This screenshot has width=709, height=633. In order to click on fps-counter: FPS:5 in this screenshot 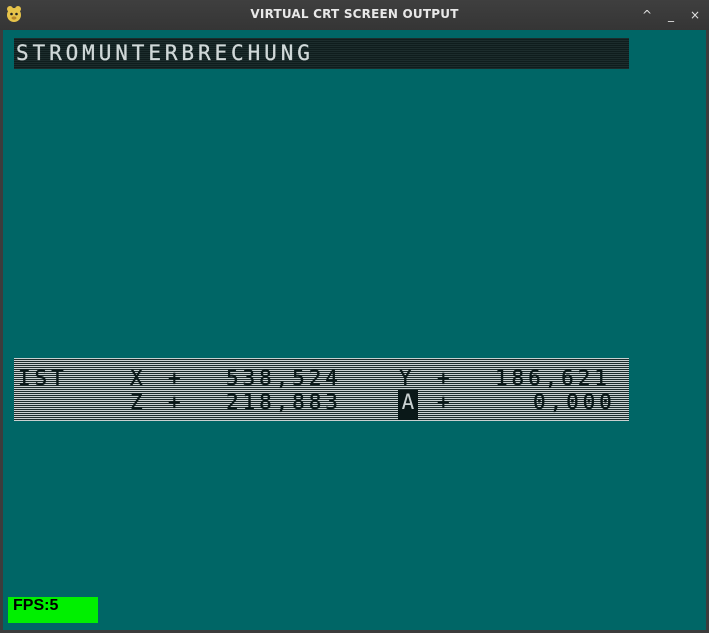, I will do `click(53, 610)`.